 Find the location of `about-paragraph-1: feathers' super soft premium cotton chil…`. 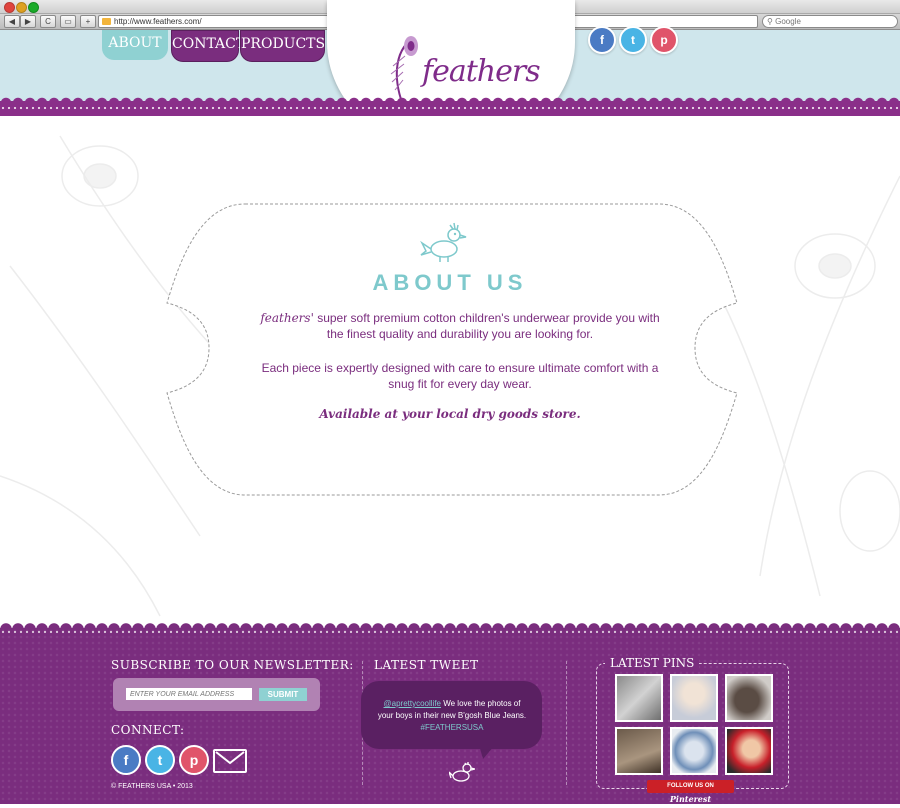

about-paragraph-1: feathers' super soft premium cotton chil… is located at coordinates (460, 326).